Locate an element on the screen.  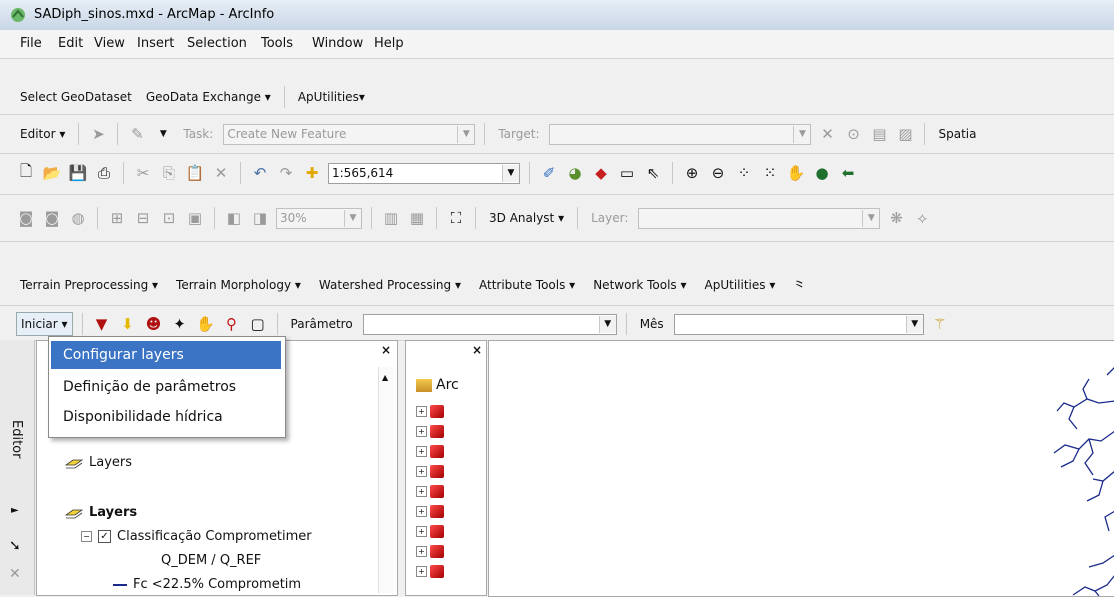
geodata-exchange-menu: GeoData Exchange ▾ is located at coordinates (208, 97).